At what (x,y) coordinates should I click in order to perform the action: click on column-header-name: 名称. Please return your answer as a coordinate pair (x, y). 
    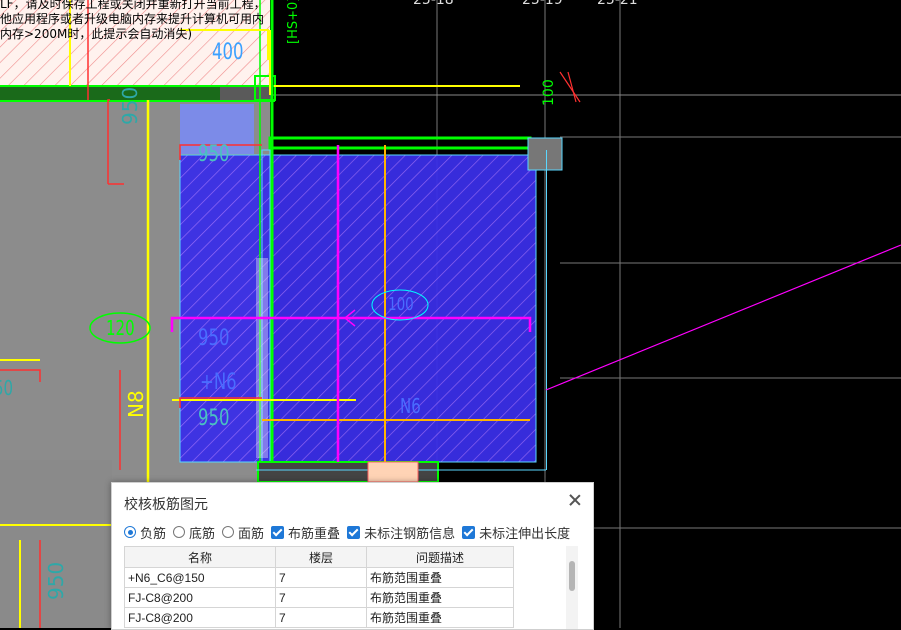
    Looking at the image, I should click on (200, 557).